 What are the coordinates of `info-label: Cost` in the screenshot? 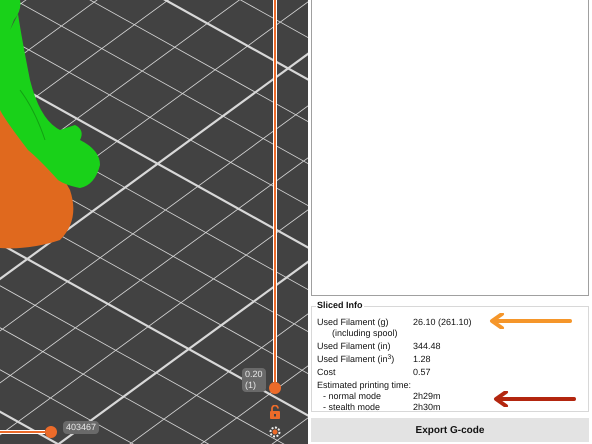 It's located at (327, 372).